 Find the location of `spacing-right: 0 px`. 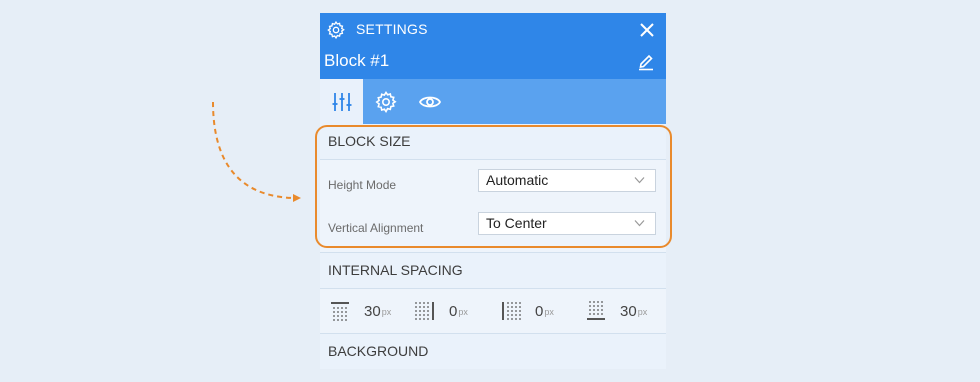

spacing-right: 0 px is located at coordinates (441, 311).